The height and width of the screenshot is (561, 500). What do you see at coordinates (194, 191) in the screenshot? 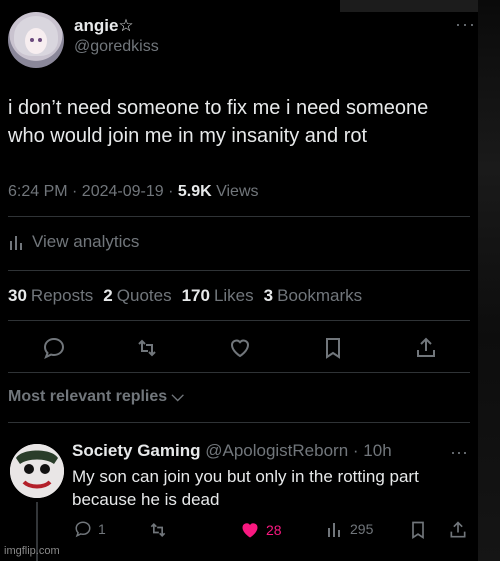
I see `views-count: 5.9K` at bounding box center [194, 191].